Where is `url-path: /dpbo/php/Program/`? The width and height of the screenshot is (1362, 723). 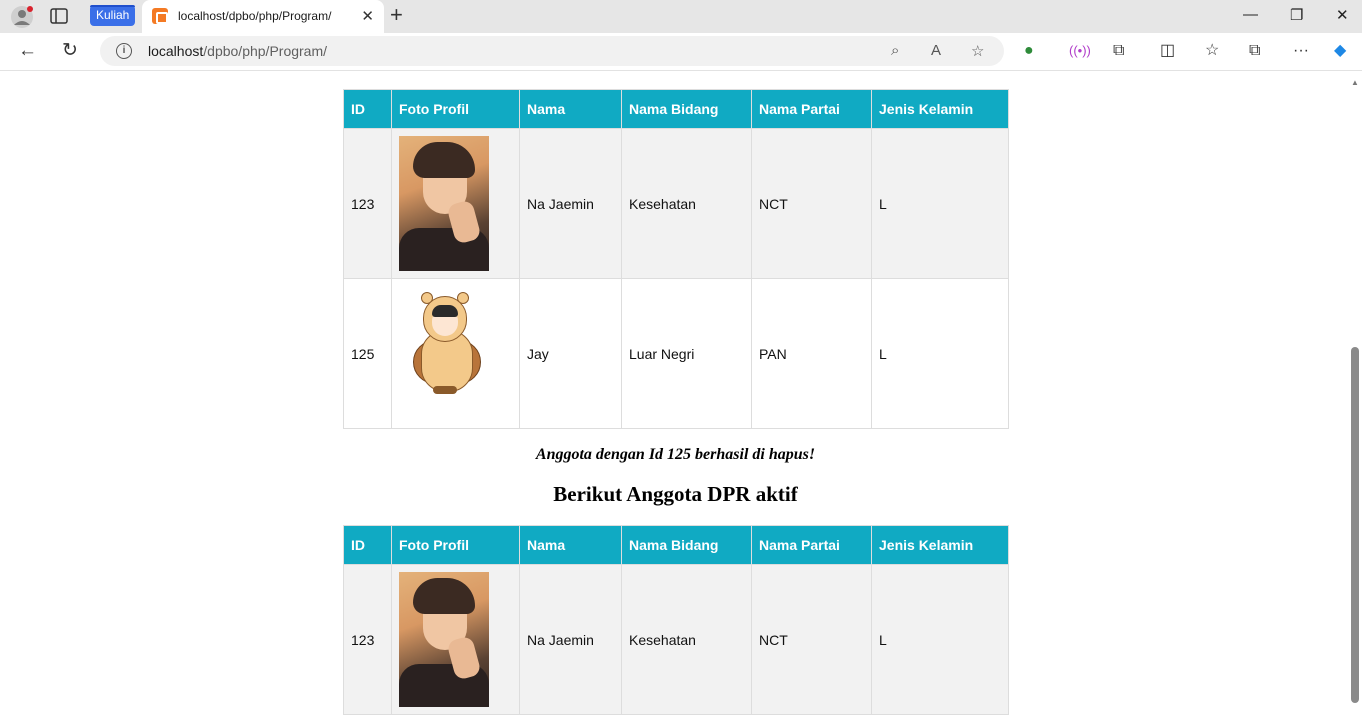 url-path: /dpbo/php/Program/ is located at coordinates (265, 51).